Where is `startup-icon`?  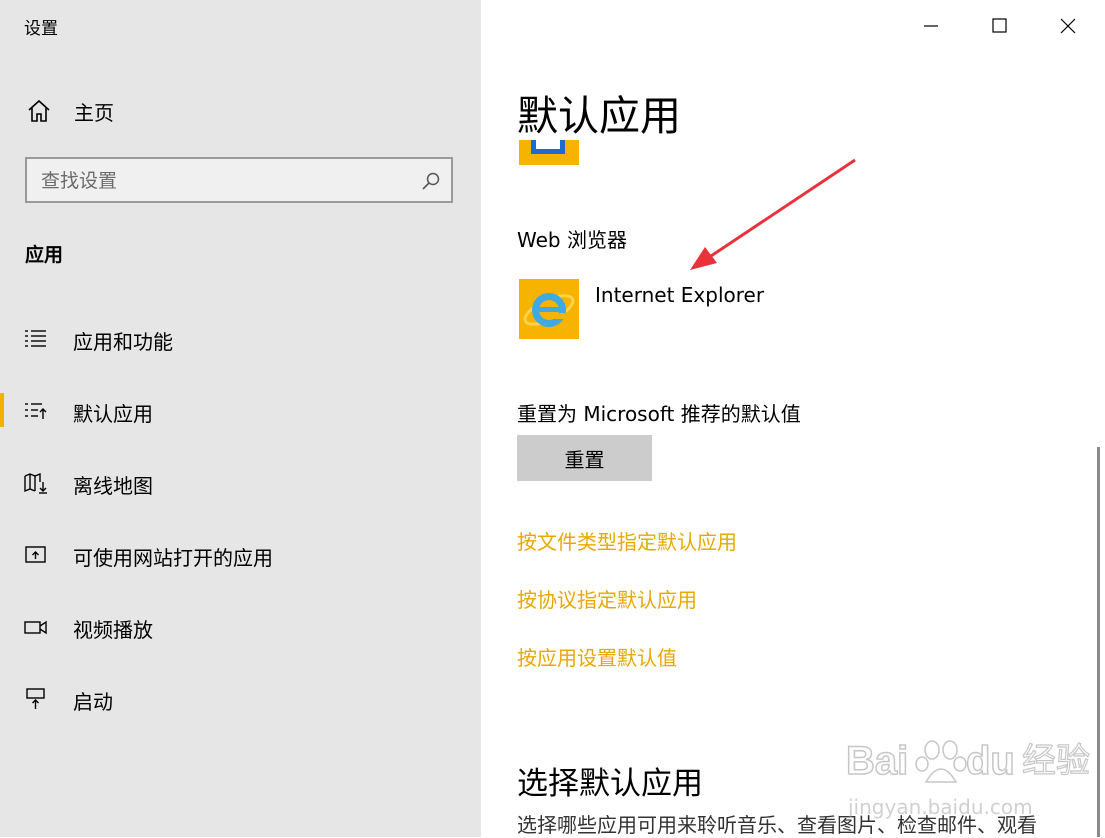 startup-icon is located at coordinates (35, 698).